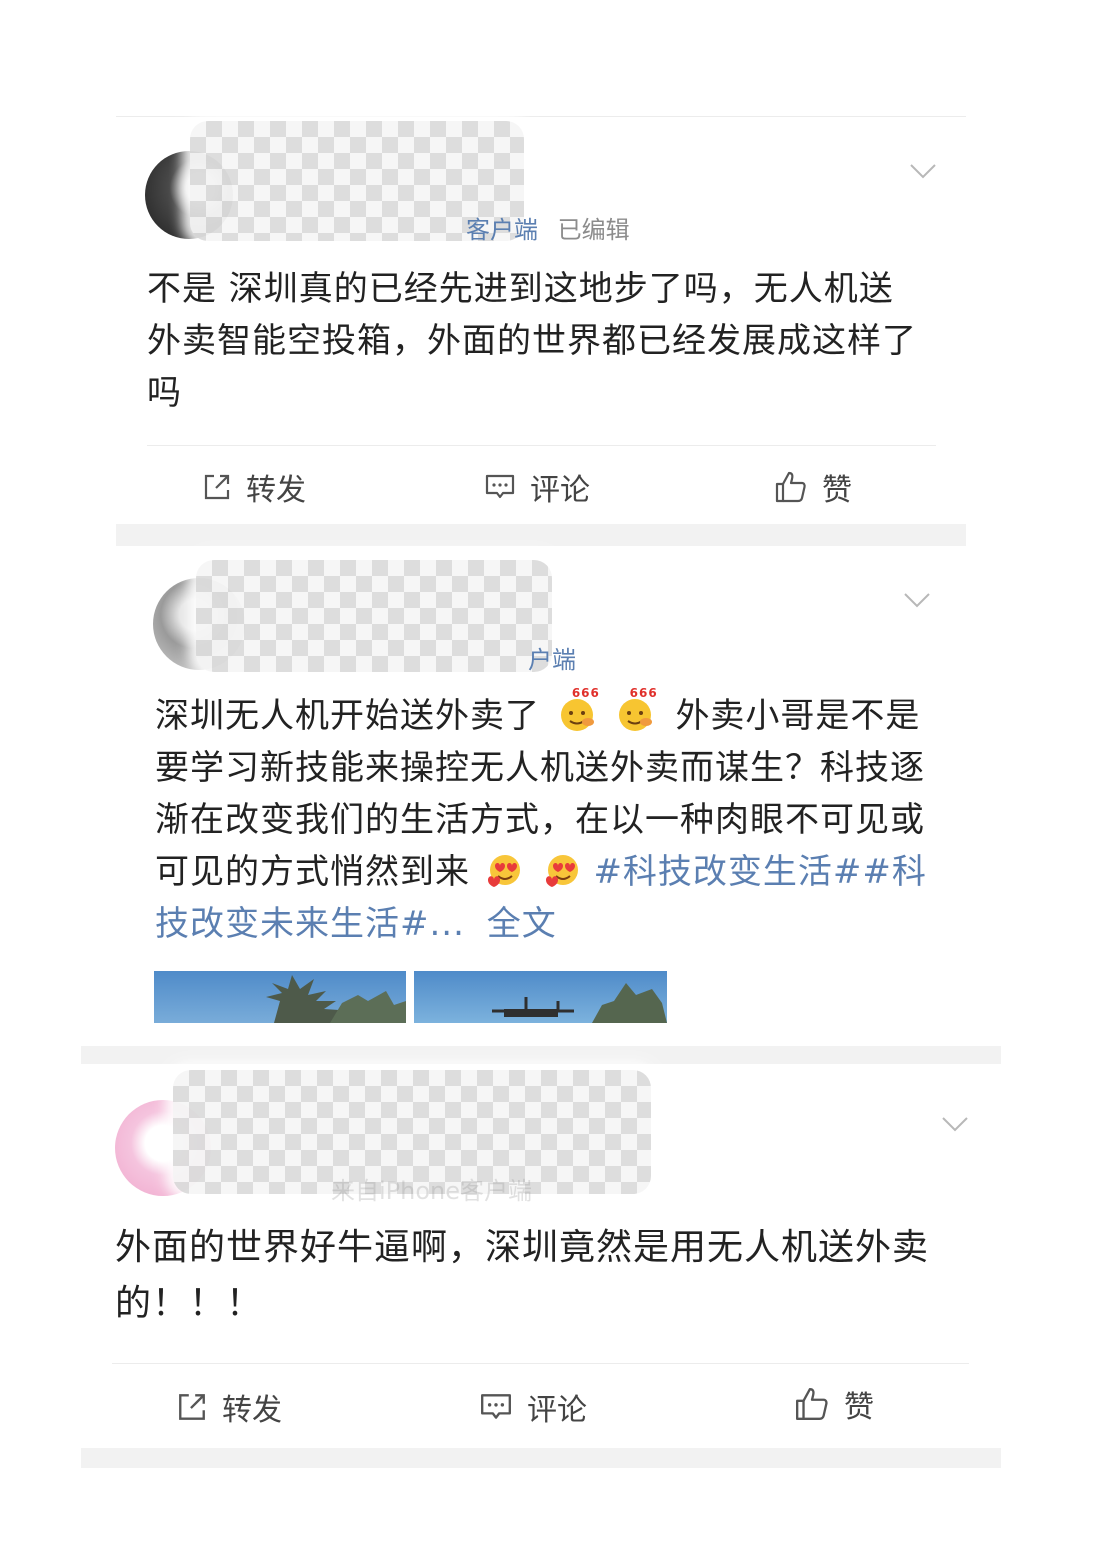 This screenshot has height=1568, width=1095. What do you see at coordinates (522, 1275) in the screenshot?
I see `post-text: 外面的世界好牛逼啊，深圳竟然是用无人机送外卖的！！！` at bounding box center [522, 1275].